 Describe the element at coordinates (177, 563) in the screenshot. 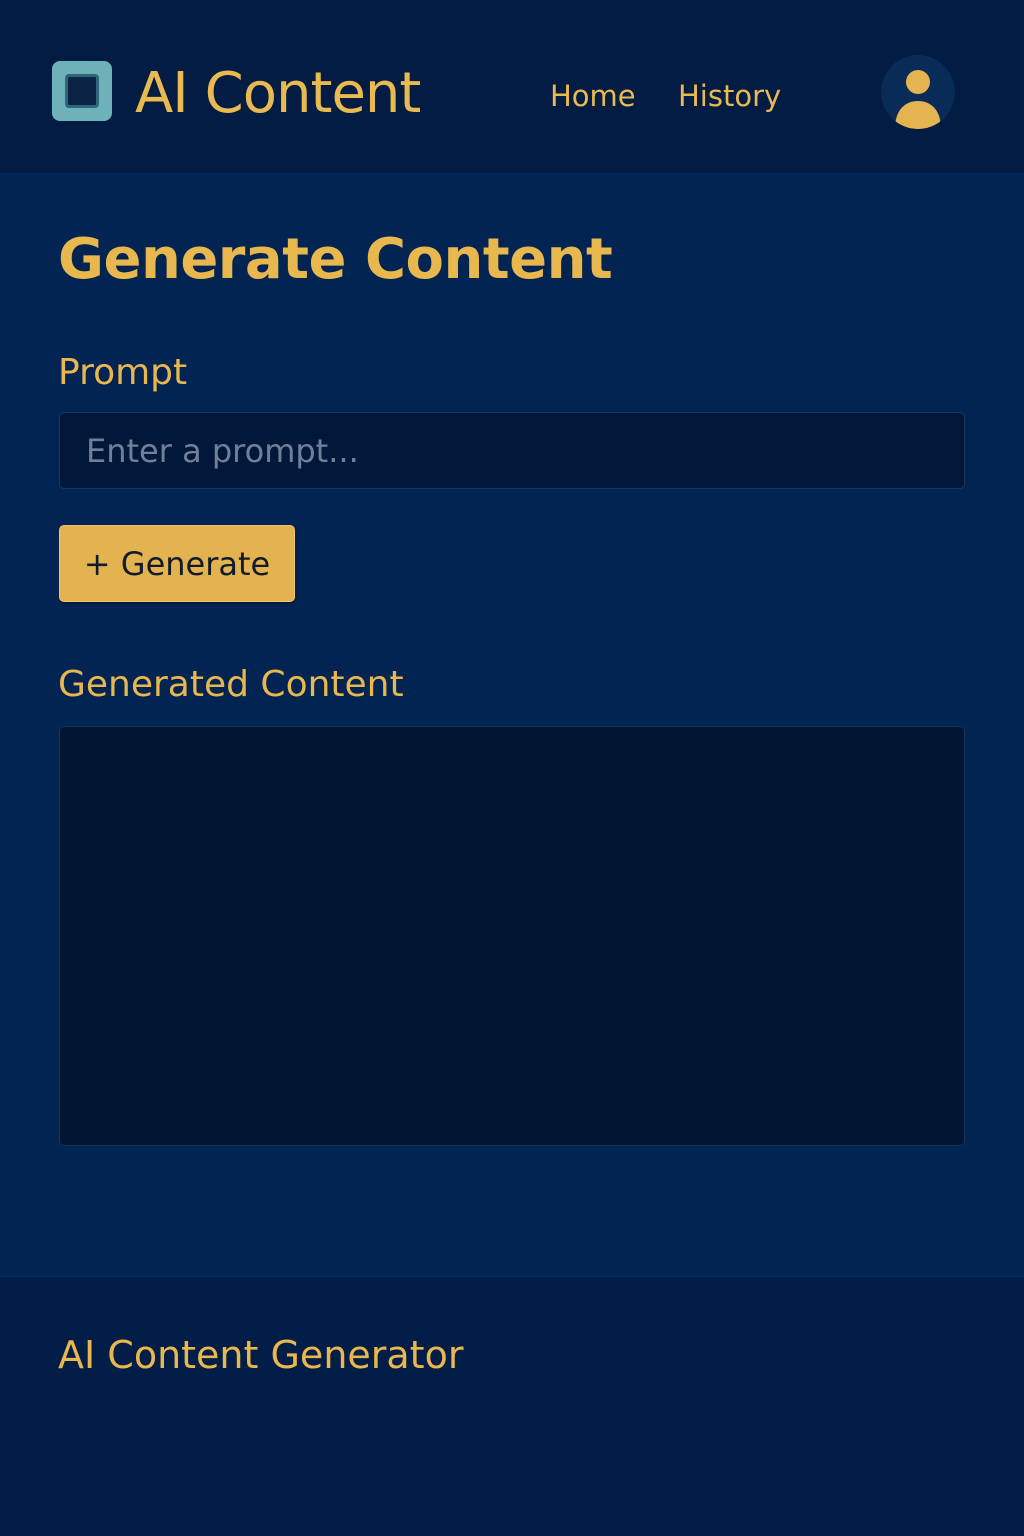

I see `generate-button: + Generate` at that location.